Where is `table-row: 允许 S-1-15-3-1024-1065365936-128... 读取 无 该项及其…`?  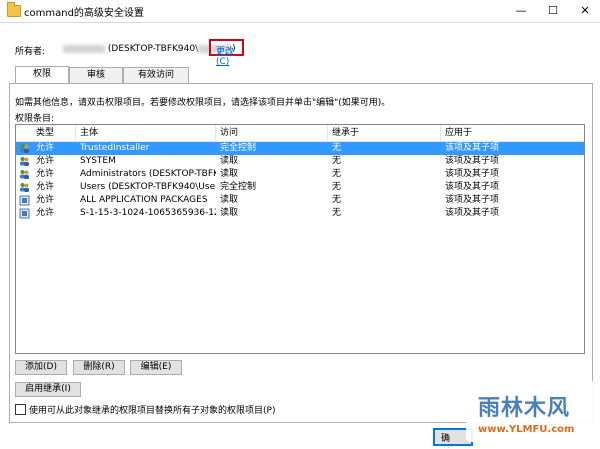
table-row: 允许 S-1-15-3-1024-1065365936-128... 读取 无 该项及其… is located at coordinates (300, 213).